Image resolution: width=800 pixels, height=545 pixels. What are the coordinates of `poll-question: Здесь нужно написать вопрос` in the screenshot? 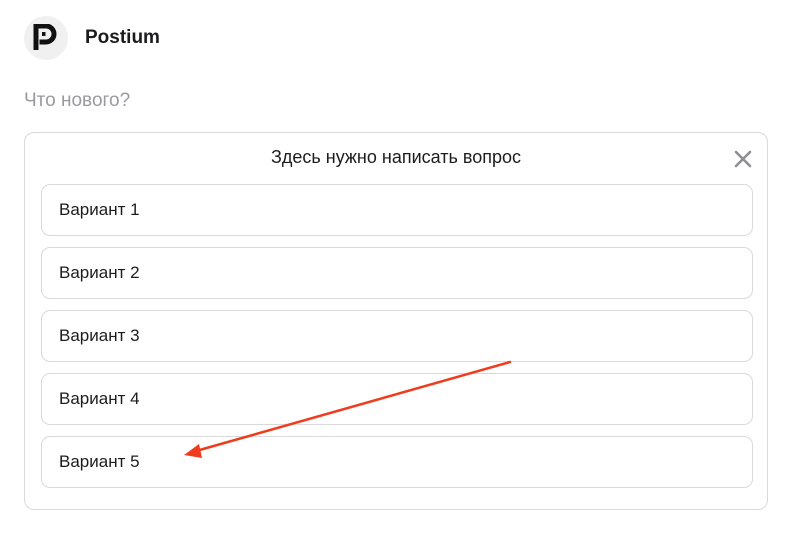 It's located at (396, 157).